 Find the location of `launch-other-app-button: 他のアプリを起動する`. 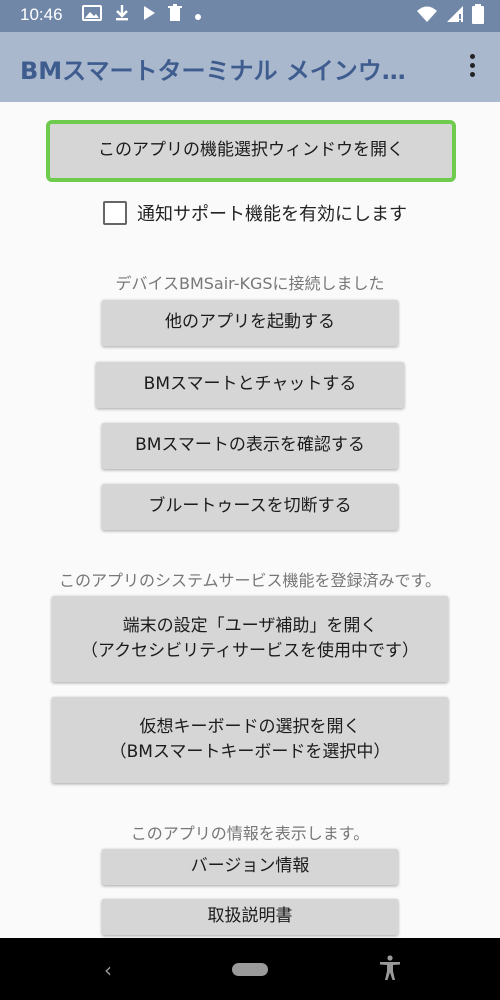

launch-other-app-button: 他のアプリを起動する is located at coordinates (250, 323).